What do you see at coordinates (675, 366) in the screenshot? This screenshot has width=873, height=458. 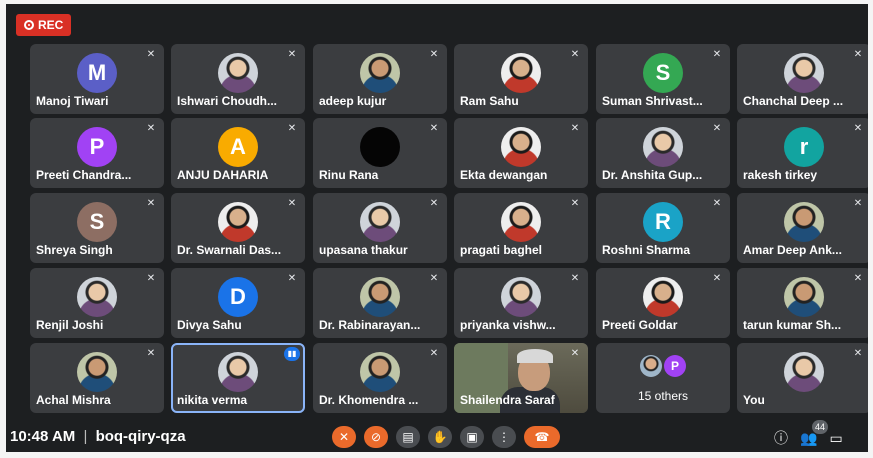 I see `mini-avatar: P` at bounding box center [675, 366].